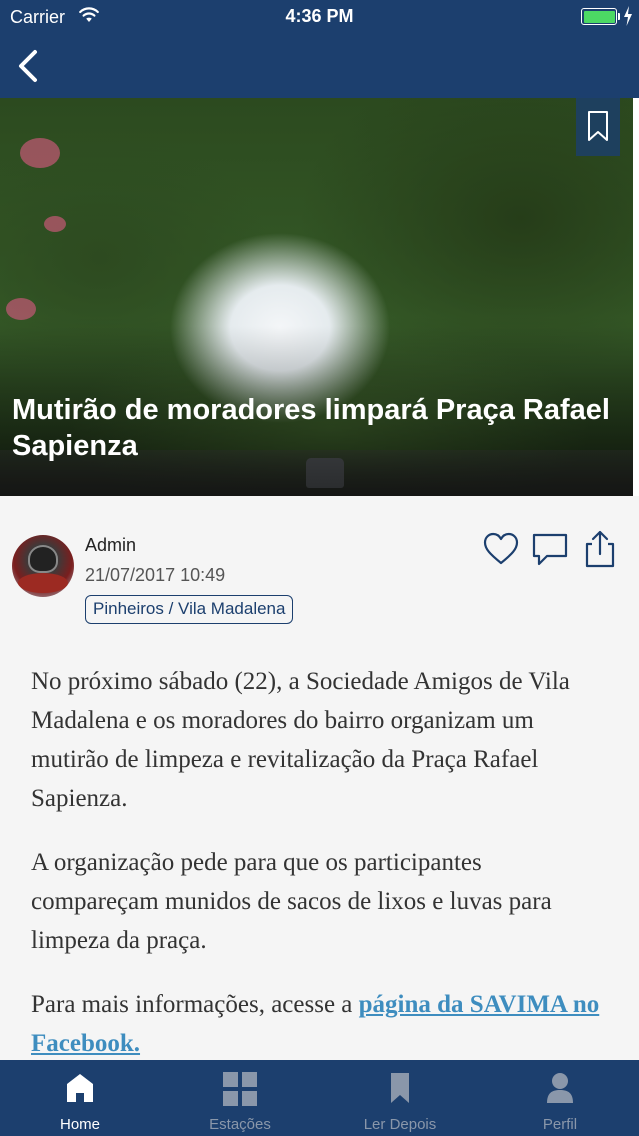 The width and height of the screenshot is (639, 1136). What do you see at coordinates (111, 545) in the screenshot?
I see `author-name: Admin` at bounding box center [111, 545].